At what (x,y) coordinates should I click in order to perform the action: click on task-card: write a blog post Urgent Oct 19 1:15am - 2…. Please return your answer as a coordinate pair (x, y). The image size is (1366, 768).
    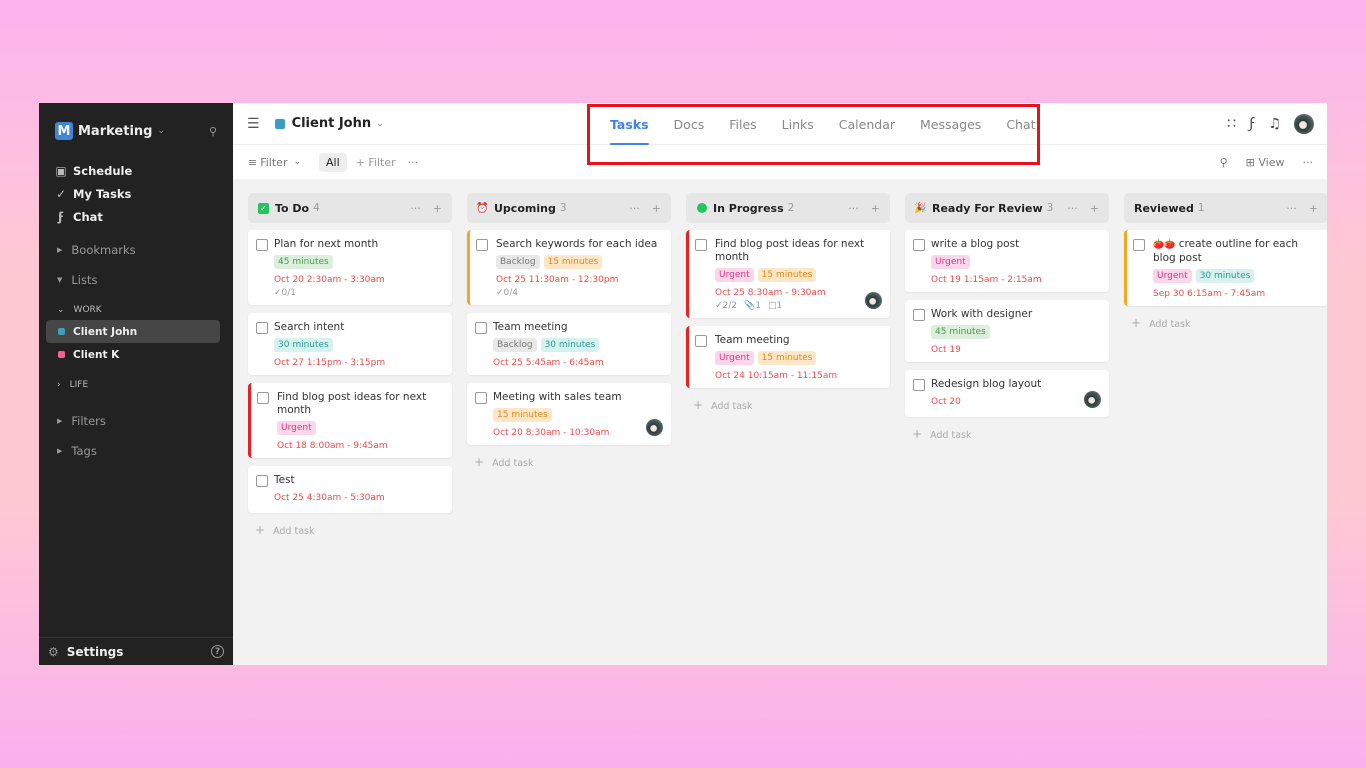
    Looking at the image, I should click on (1007, 261).